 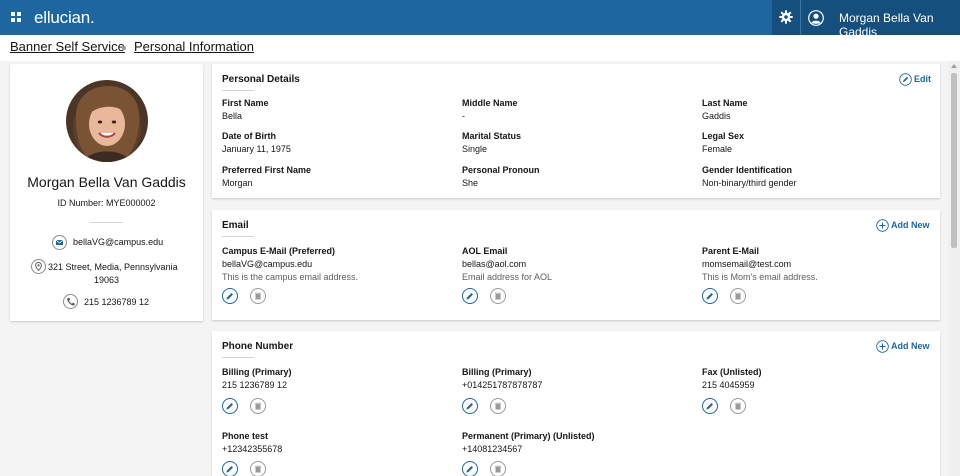 I want to click on phone-value: +12342355678, so click(x=252, y=449).